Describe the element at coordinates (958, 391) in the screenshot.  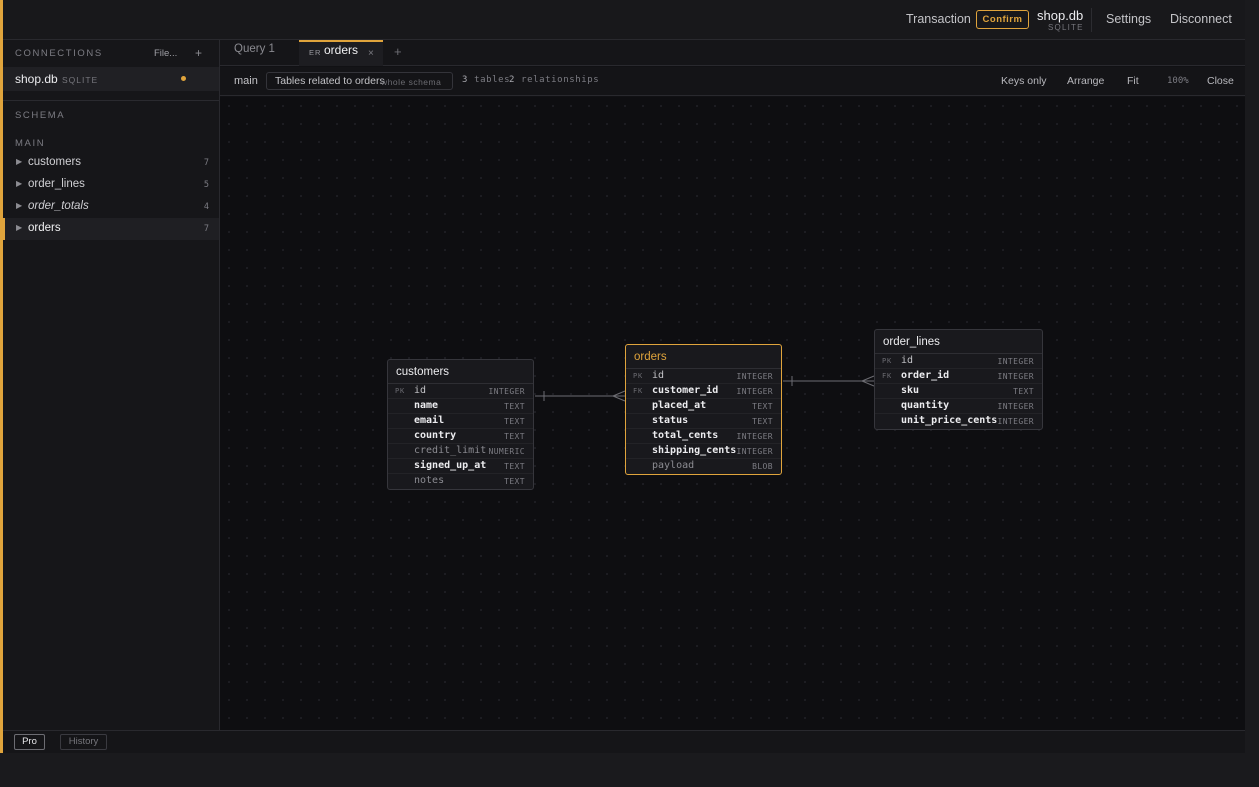
I see `er-column-row: sku TEXT` at that location.